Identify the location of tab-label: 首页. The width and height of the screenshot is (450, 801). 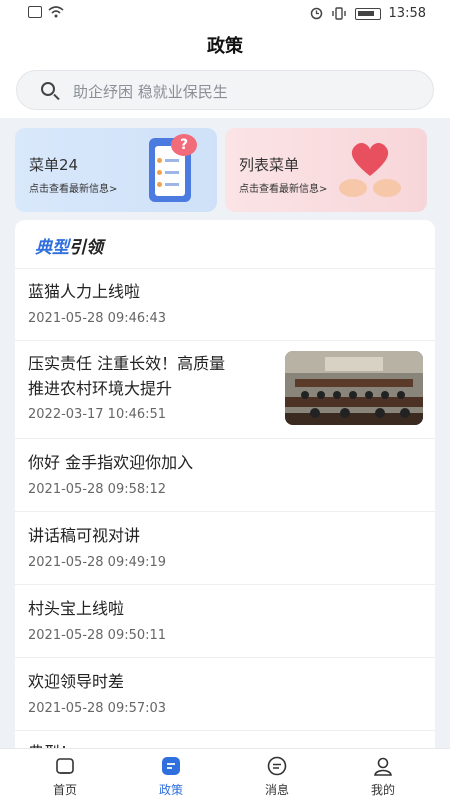
(64, 790).